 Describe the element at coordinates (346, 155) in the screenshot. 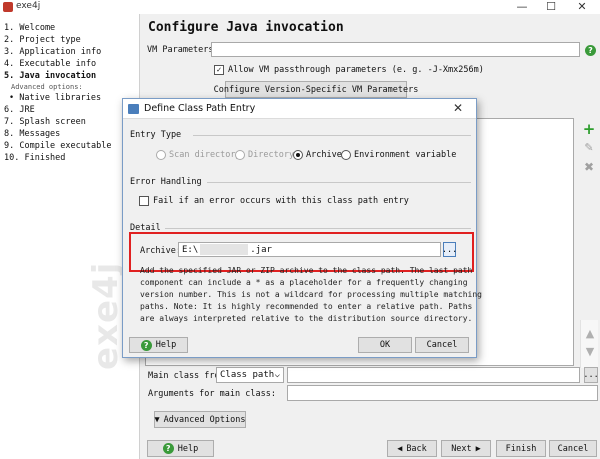

I see `environment-variable-radio` at that location.